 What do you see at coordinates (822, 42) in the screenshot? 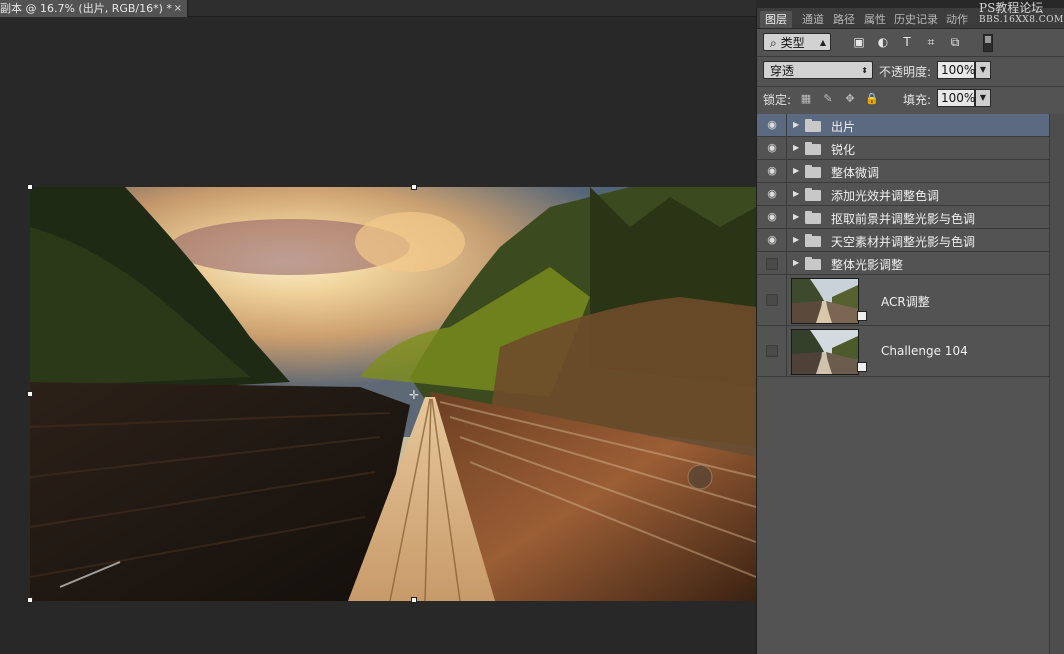
I see `chevron-updown-icon: ▲` at bounding box center [822, 42].